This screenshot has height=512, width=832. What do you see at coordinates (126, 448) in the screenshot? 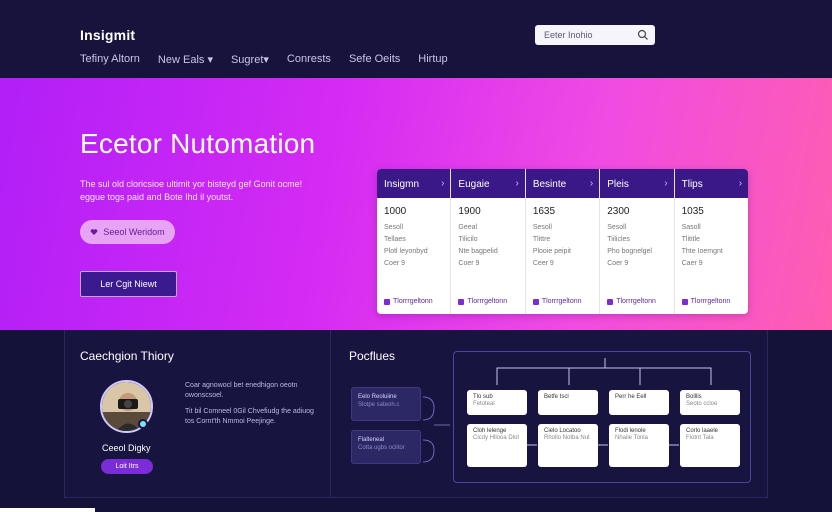
I see `person-name: Ceeol Digky` at bounding box center [126, 448].